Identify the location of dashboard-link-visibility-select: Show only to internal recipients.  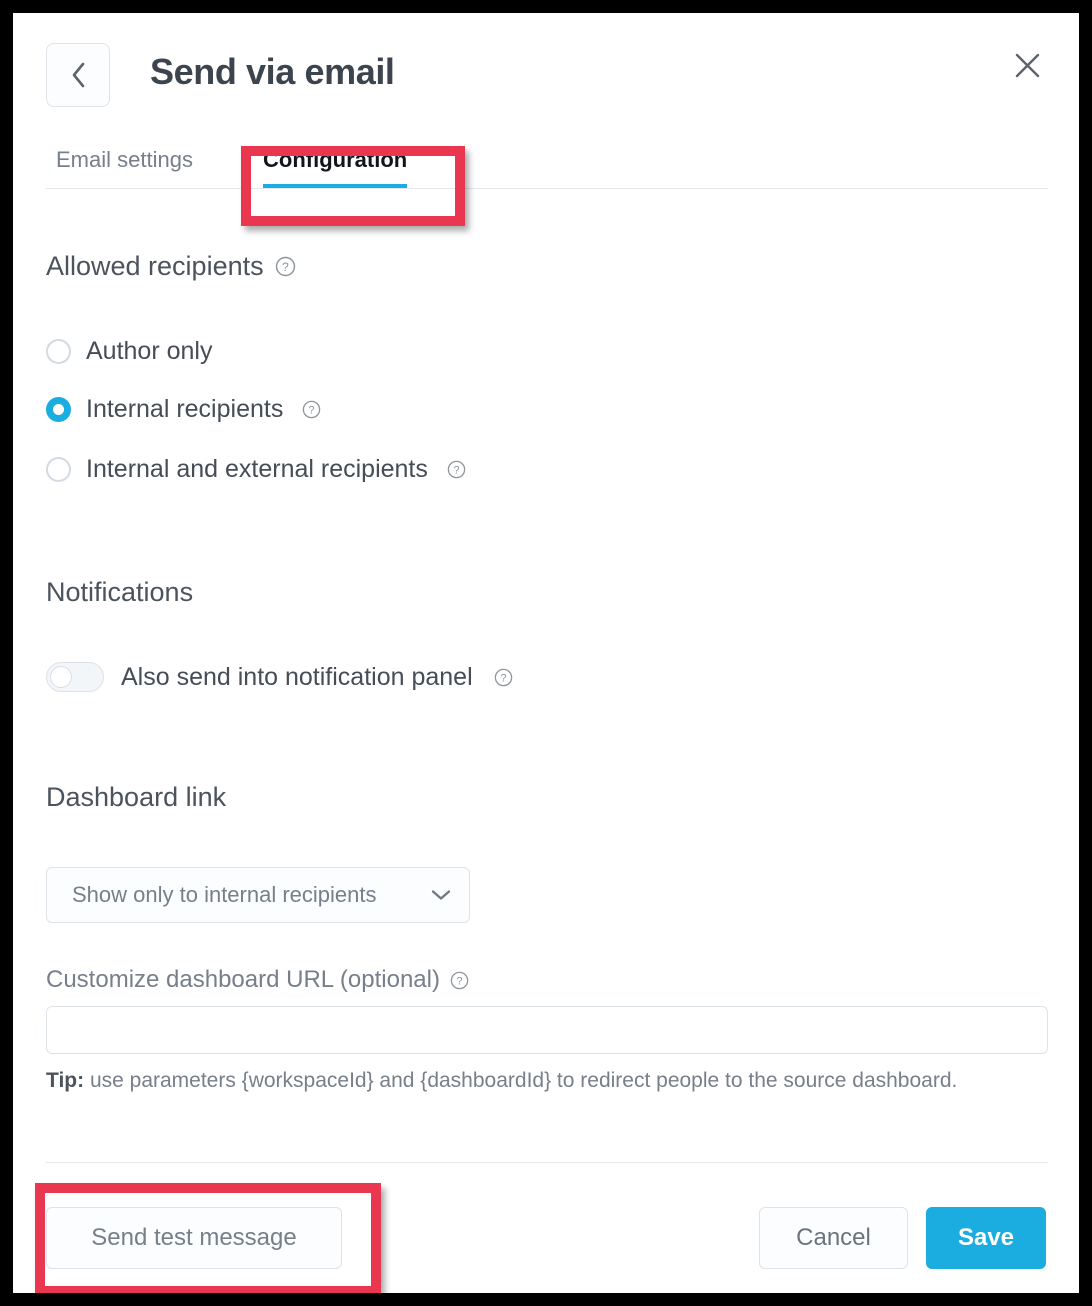
(258, 895).